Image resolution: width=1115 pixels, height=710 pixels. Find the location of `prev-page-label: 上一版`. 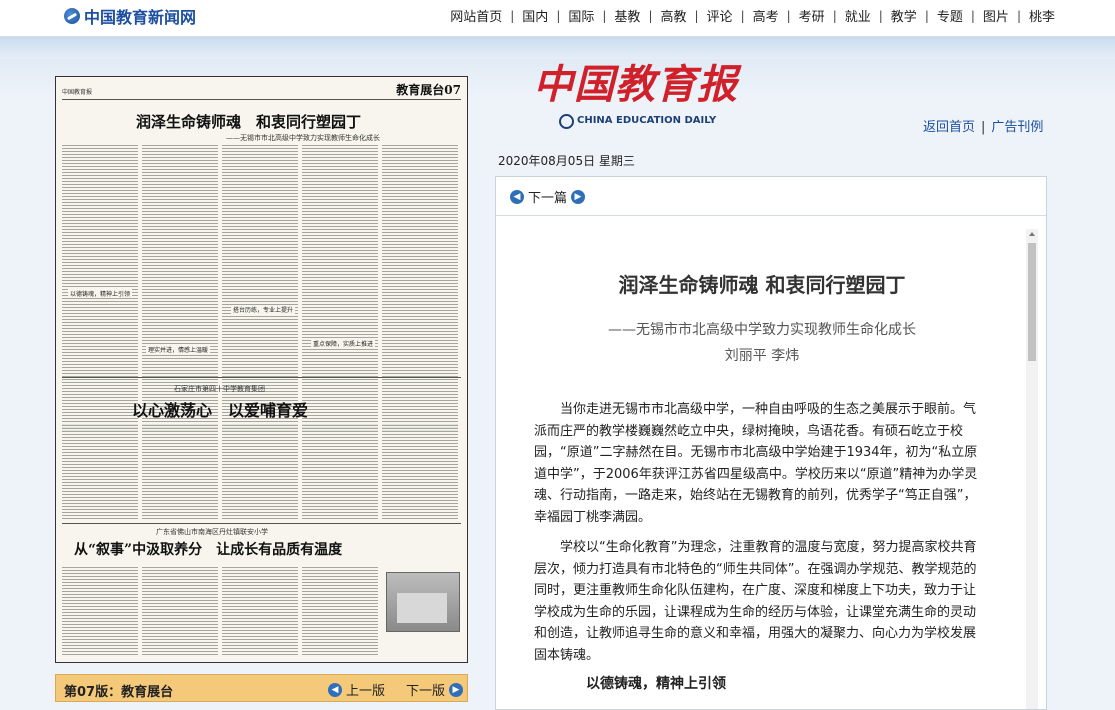

prev-page-label: 上一版 is located at coordinates (366, 691).